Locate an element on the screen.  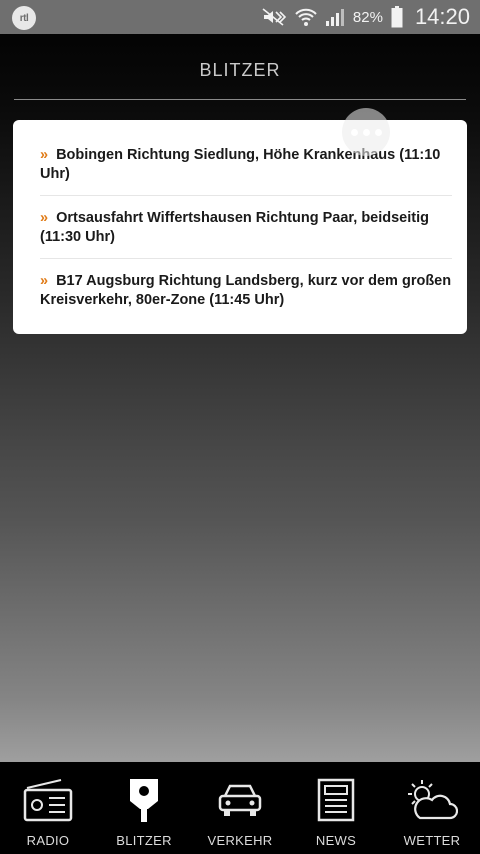
radio-icon is located at coordinates (48, 800).